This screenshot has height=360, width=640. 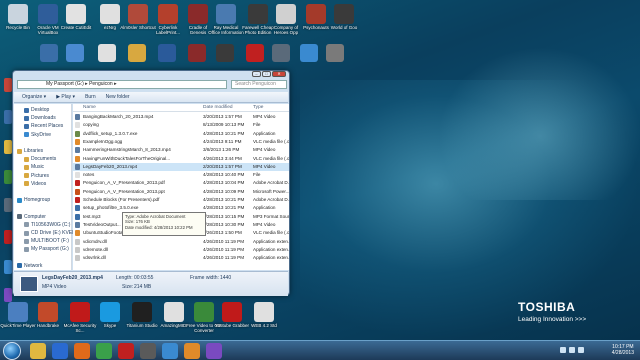 I want to click on desktop-icon: WEB 4.2 Std, so click(x=264, y=315).